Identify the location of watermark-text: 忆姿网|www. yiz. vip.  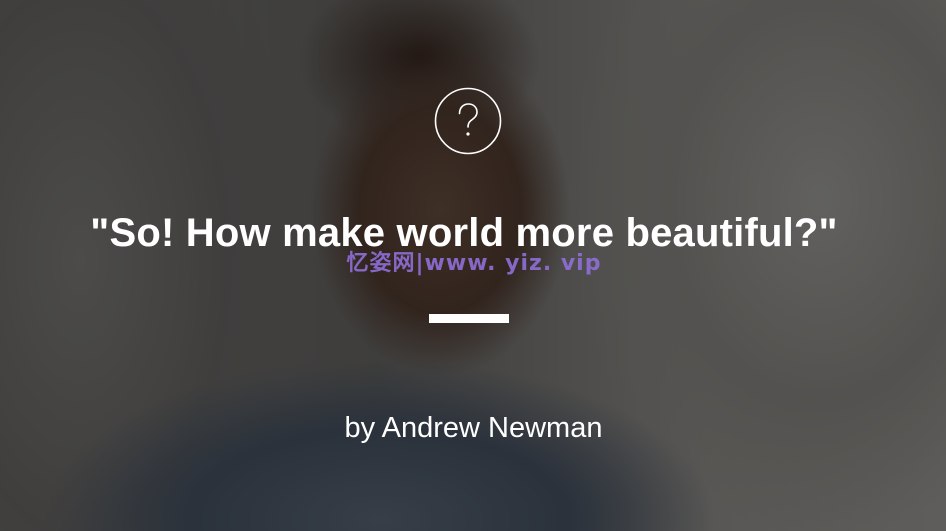
(474, 263).